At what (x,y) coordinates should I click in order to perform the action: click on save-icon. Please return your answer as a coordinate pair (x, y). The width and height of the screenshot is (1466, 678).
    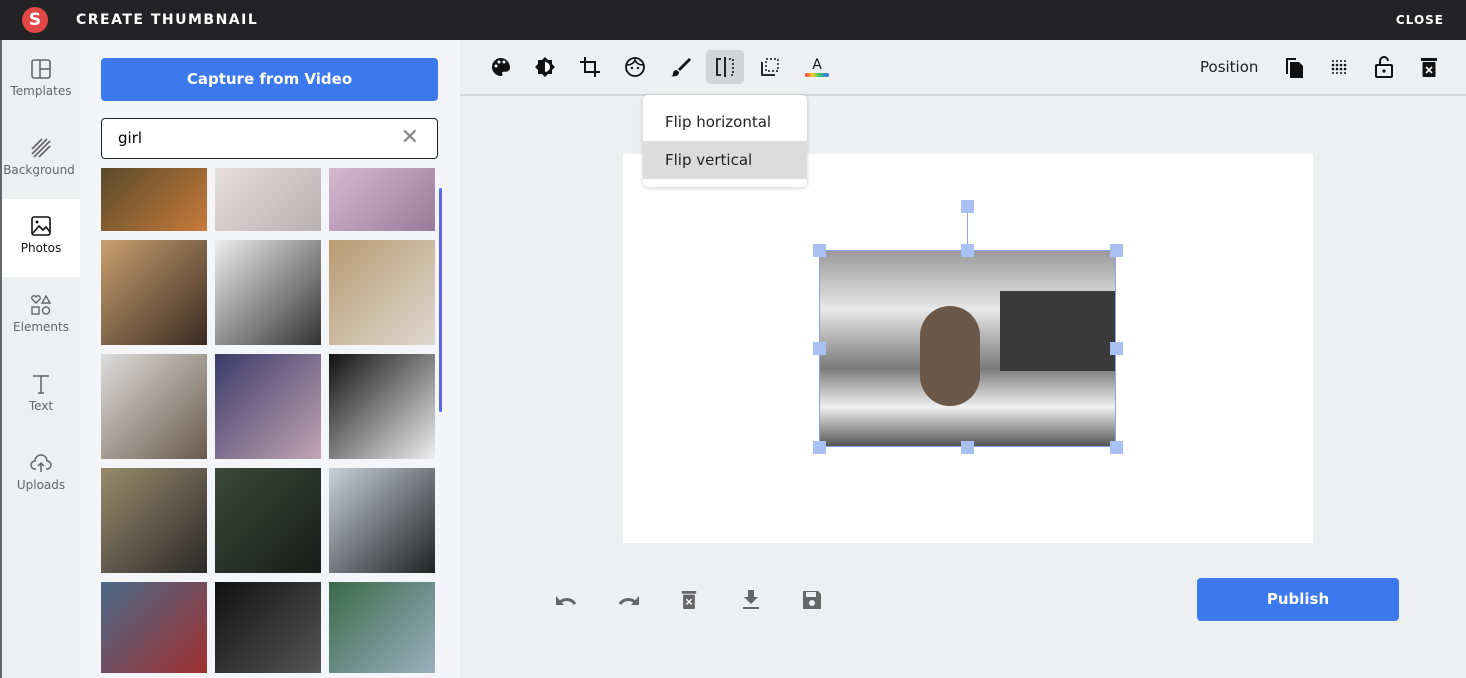
    Looking at the image, I should click on (812, 600).